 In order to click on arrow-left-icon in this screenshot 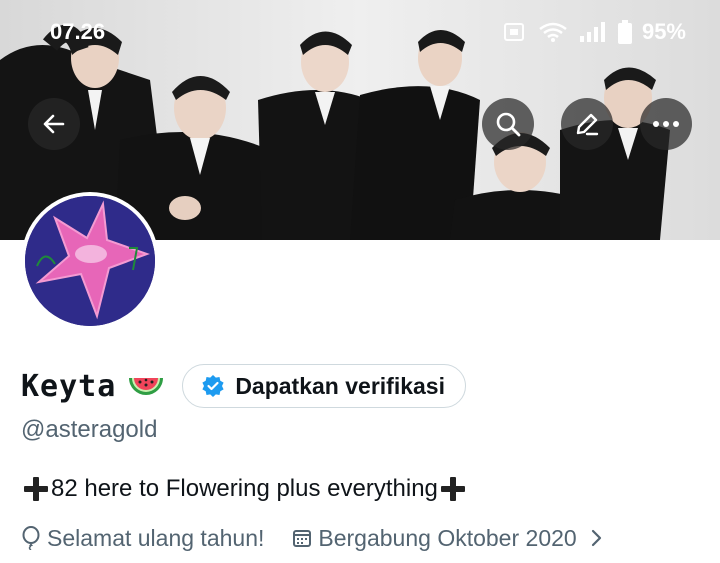, I will do `click(54, 124)`.